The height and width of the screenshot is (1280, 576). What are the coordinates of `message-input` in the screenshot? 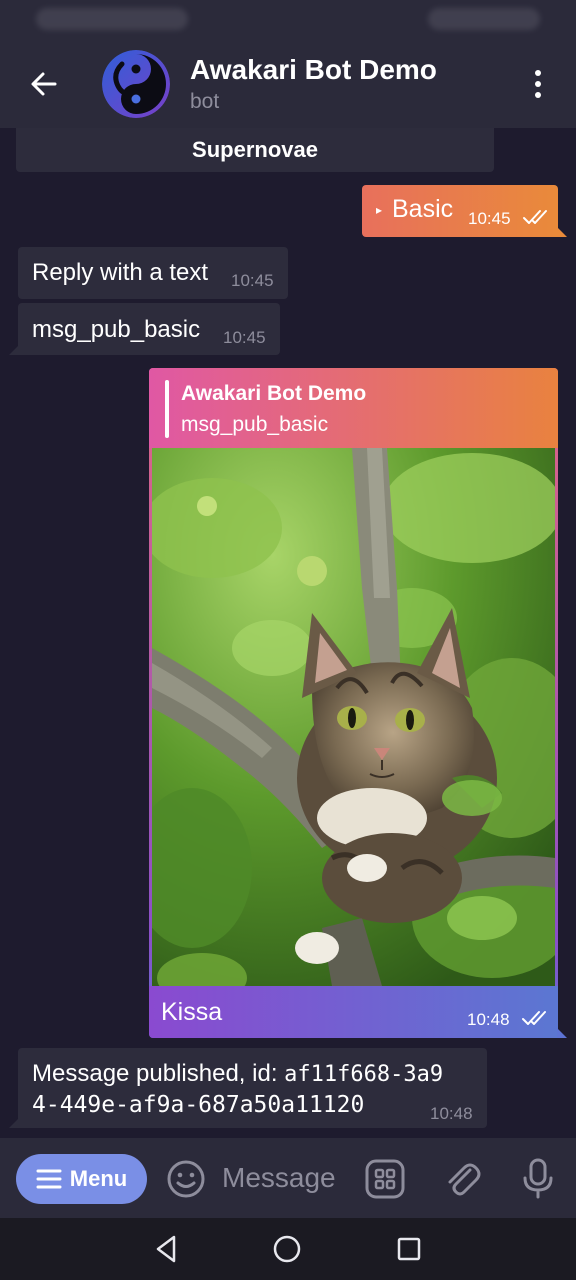 It's located at (287, 1178).